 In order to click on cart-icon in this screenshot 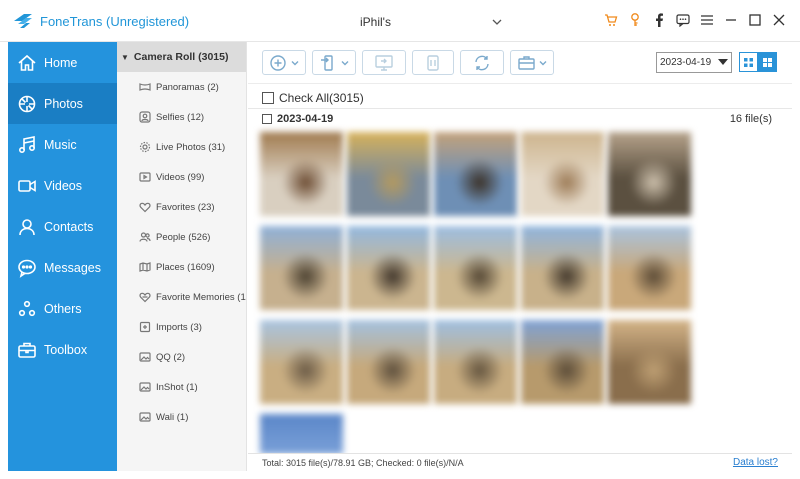, I will do `click(611, 20)`.